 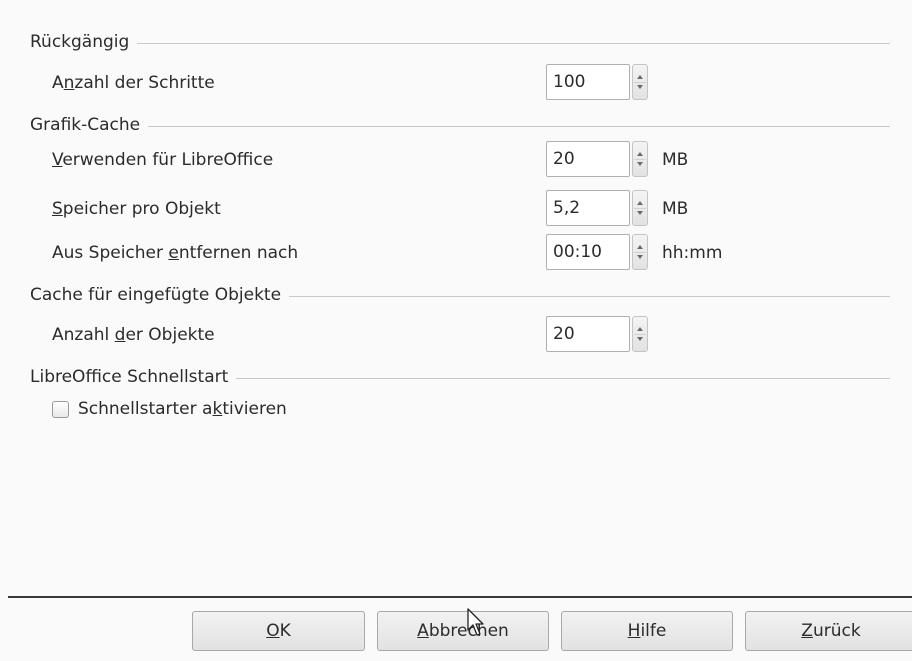 I want to click on graphics-cache-section-header: Grafik-Cache, so click(x=460, y=125).